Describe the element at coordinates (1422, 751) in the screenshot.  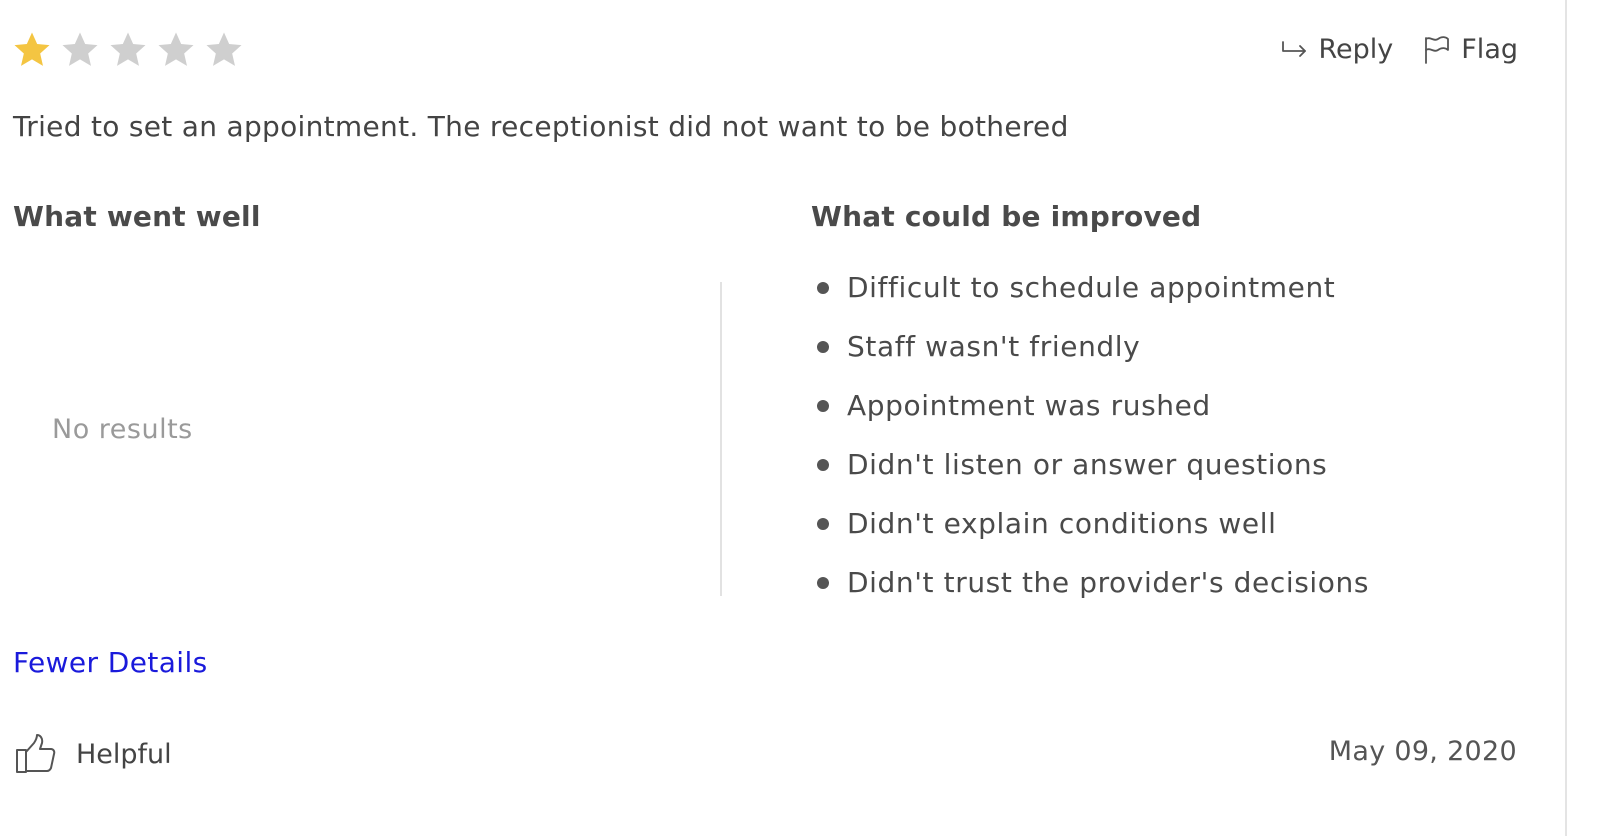
I see `review-date: May 09, 2020` at that location.